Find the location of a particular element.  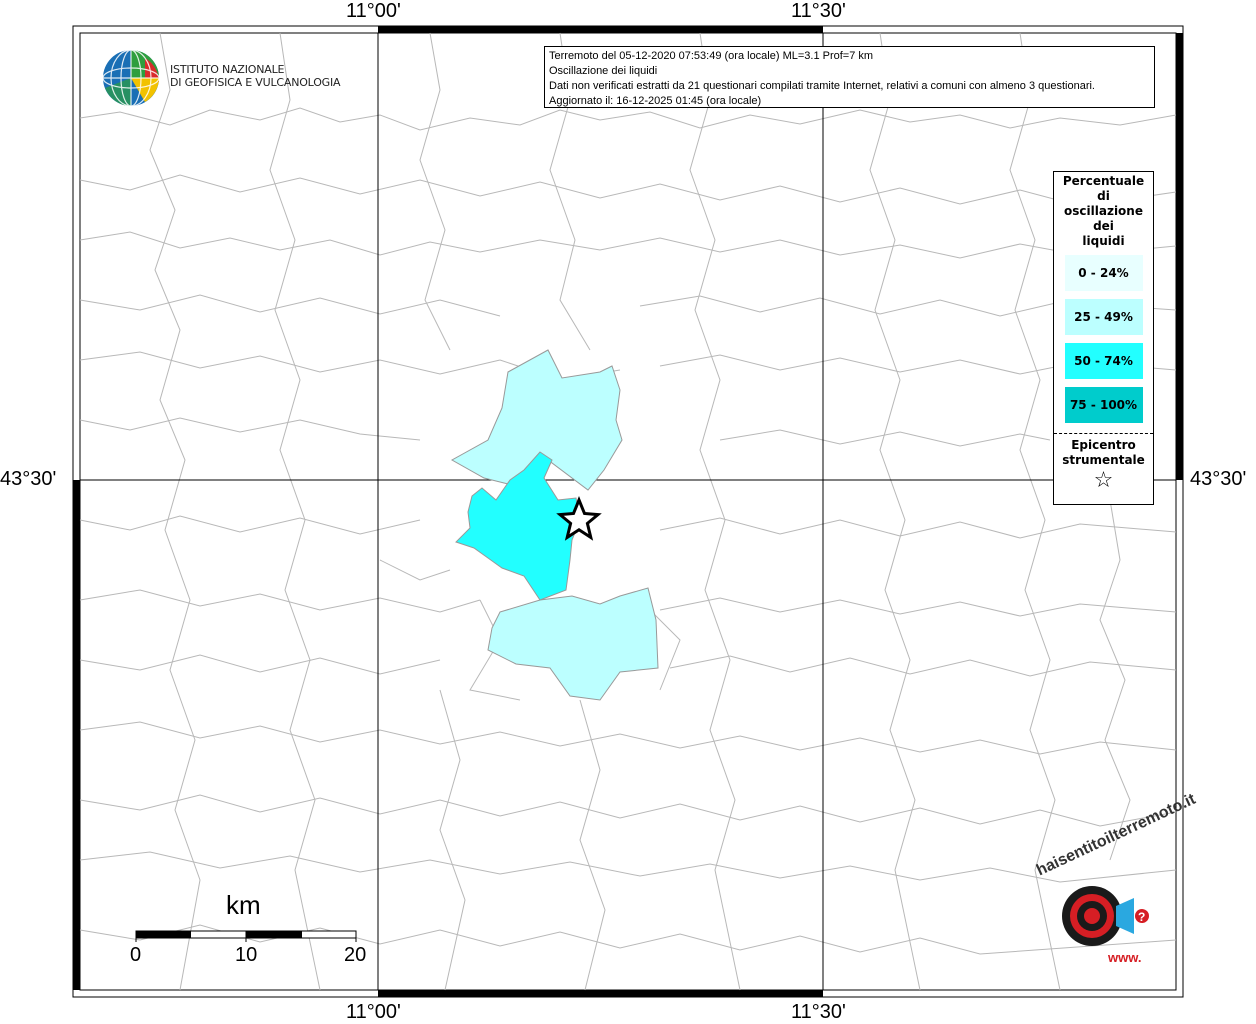

lat-label-left: 43°30' is located at coordinates (28, 479).